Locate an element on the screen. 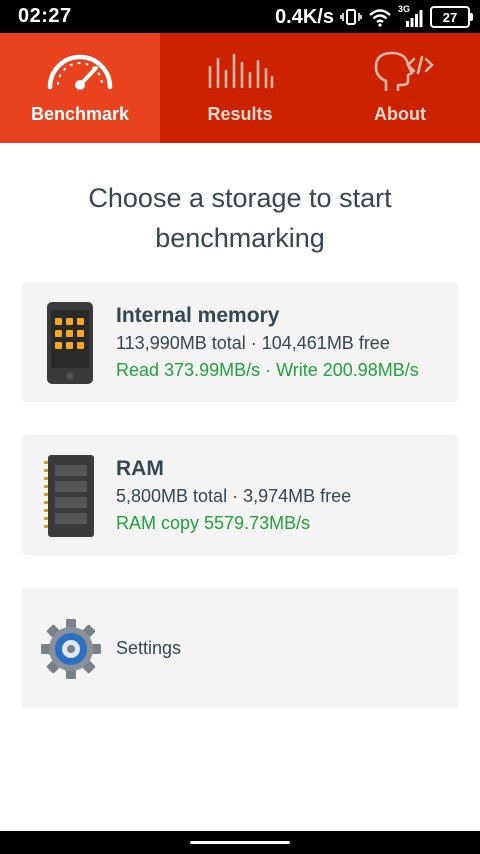 The width and height of the screenshot is (480, 854). vibrate-icon is located at coordinates (351, 17).